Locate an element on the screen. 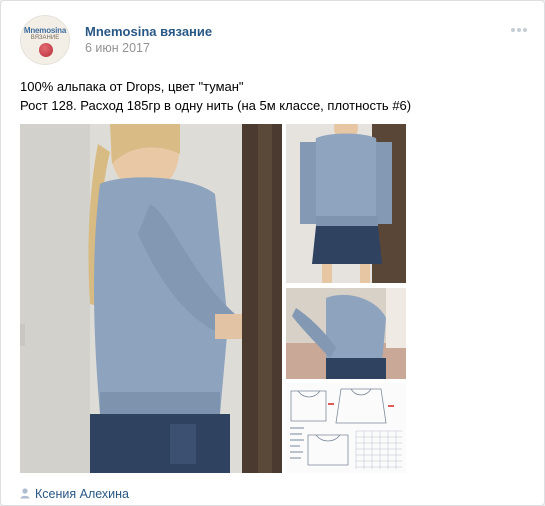  user-icon is located at coordinates (25, 493).